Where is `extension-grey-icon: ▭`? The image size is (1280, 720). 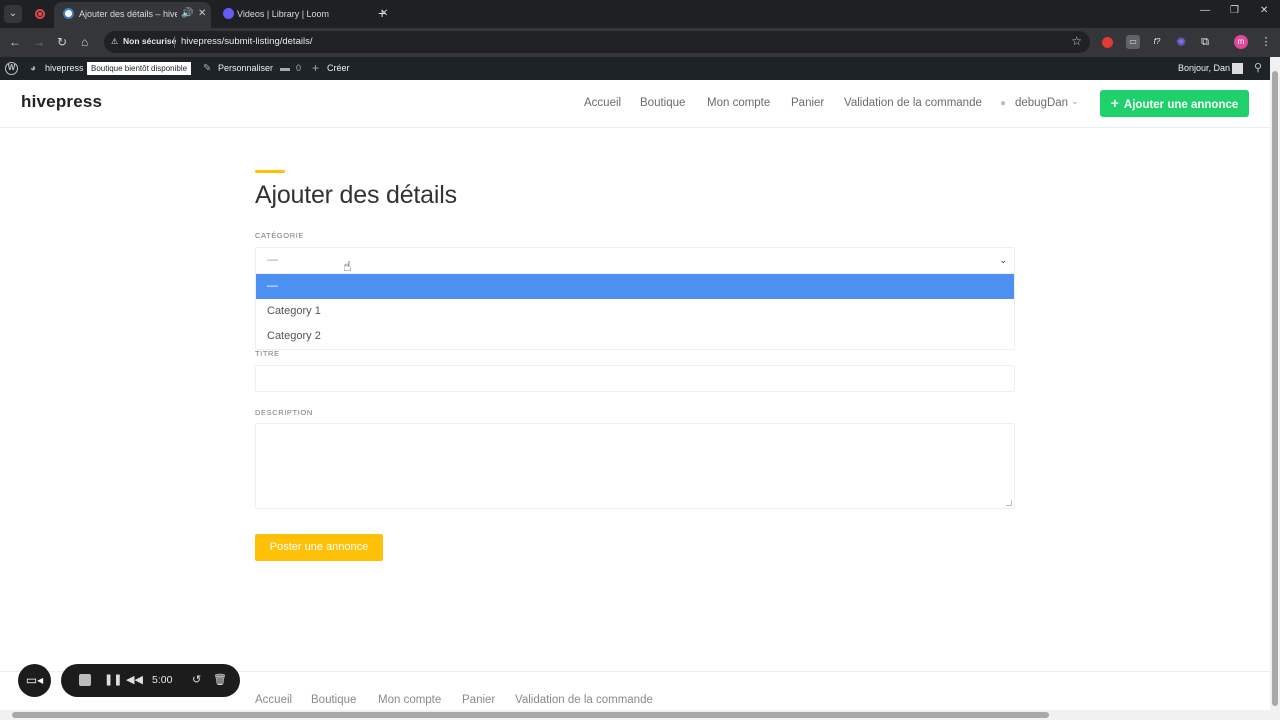 extension-grey-icon: ▭ is located at coordinates (1133, 42).